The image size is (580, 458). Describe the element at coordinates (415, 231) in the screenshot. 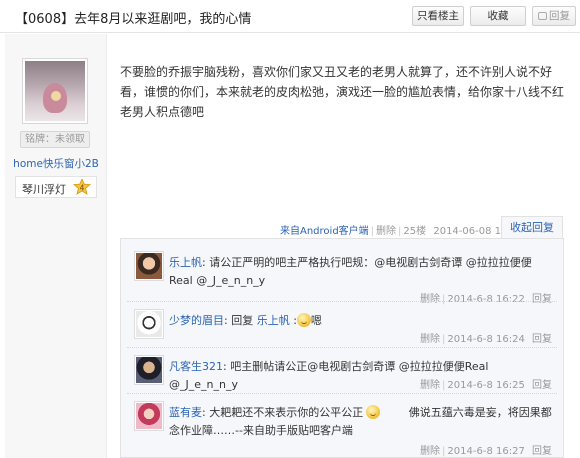

I see `post-floor: 25楼` at that location.